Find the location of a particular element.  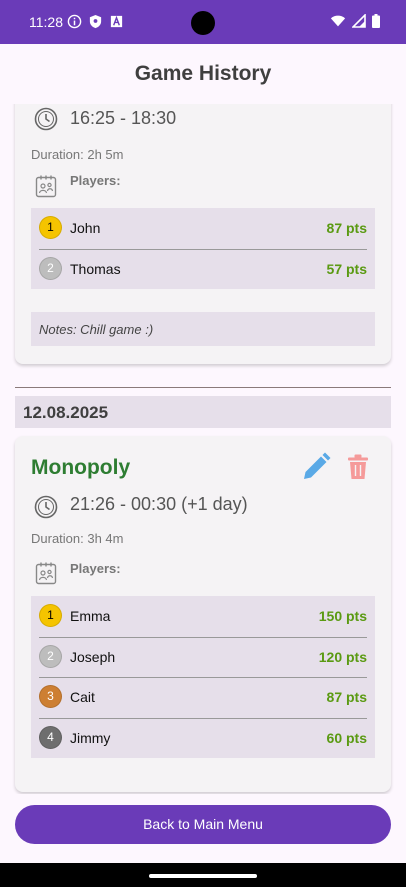

session-time-range: 21:26 - 00:30 (+1 day) is located at coordinates (159, 504).